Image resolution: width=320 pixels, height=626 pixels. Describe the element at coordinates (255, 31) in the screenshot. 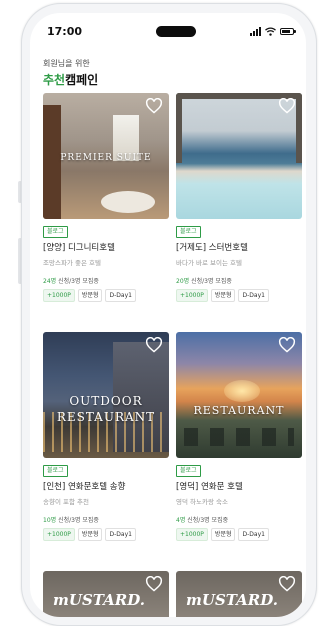

I see `signal-icon` at that location.